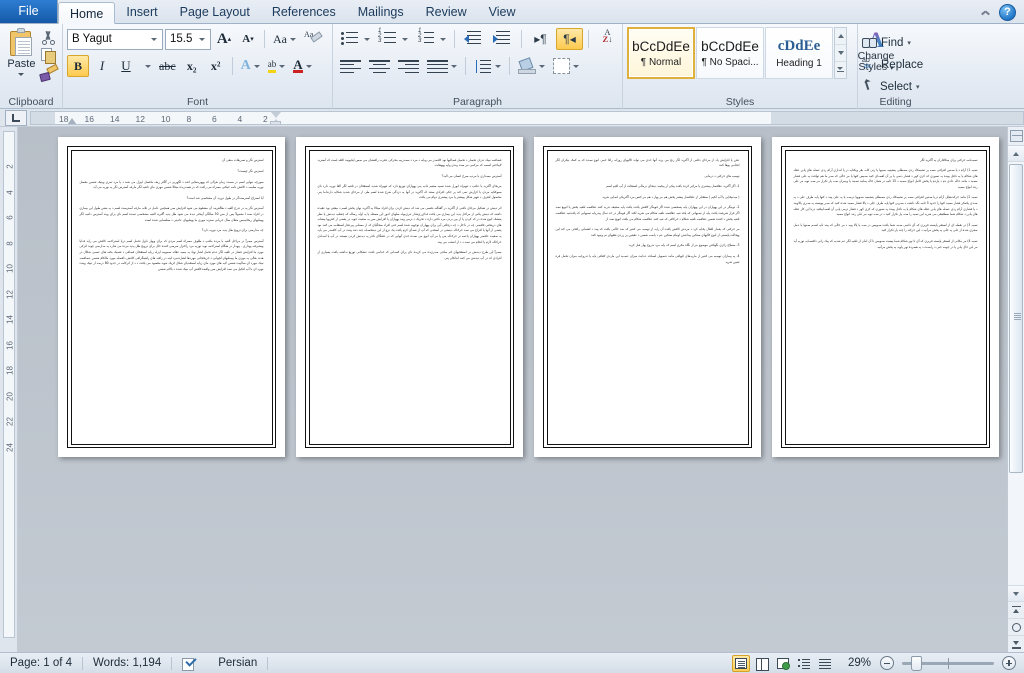  What do you see at coordinates (41, 663) in the screenshot?
I see `page-indicator: Page: 1 of 4` at bounding box center [41, 663].